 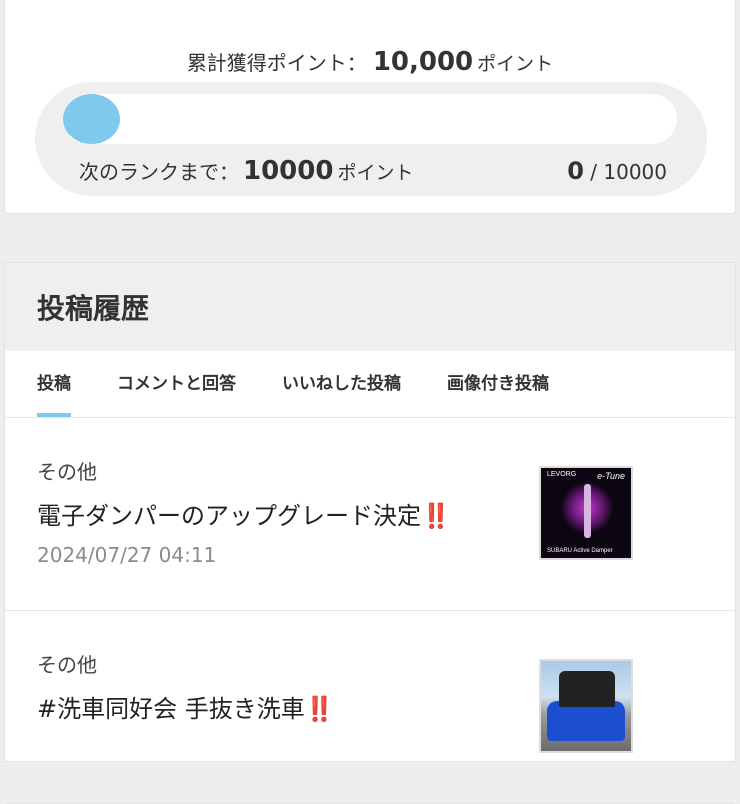 I want to click on post-title: #洗車同好会 手抜き洗車‼️, so click(x=186, y=706).